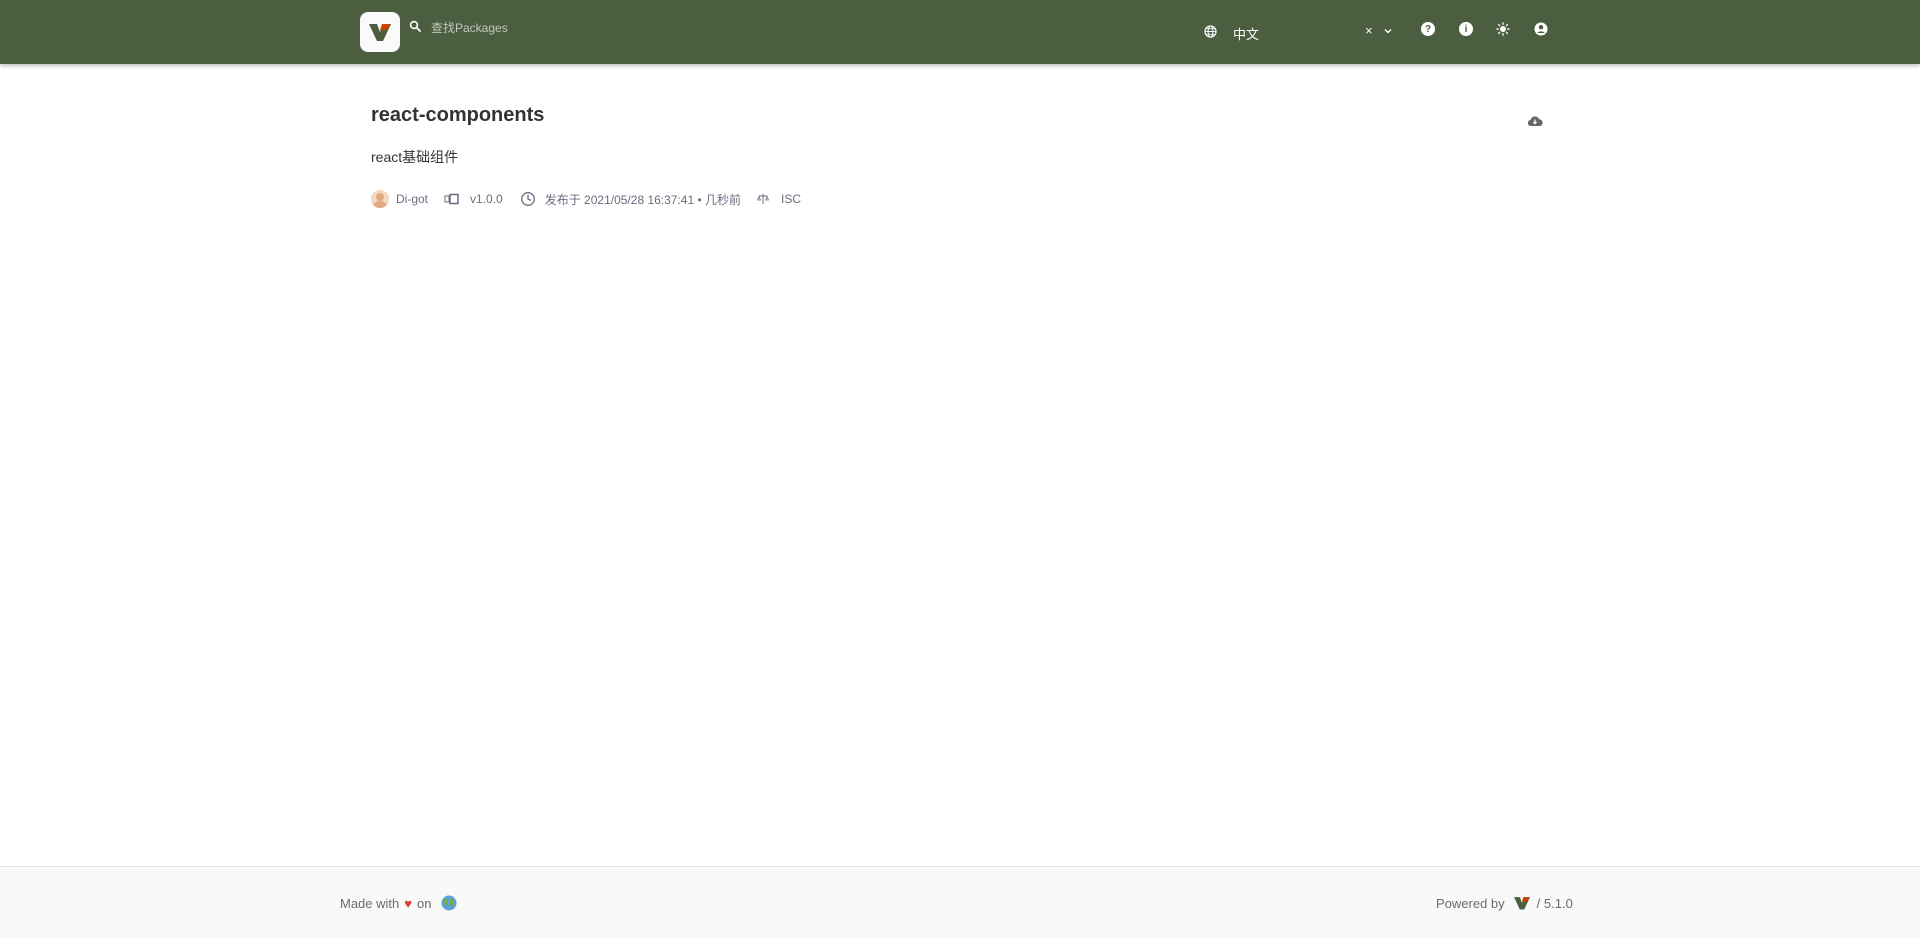 Image resolution: width=1920 pixels, height=938 pixels. I want to click on page-footer: Made with ♥ on Powered by / 5.1.0, so click(960, 902).